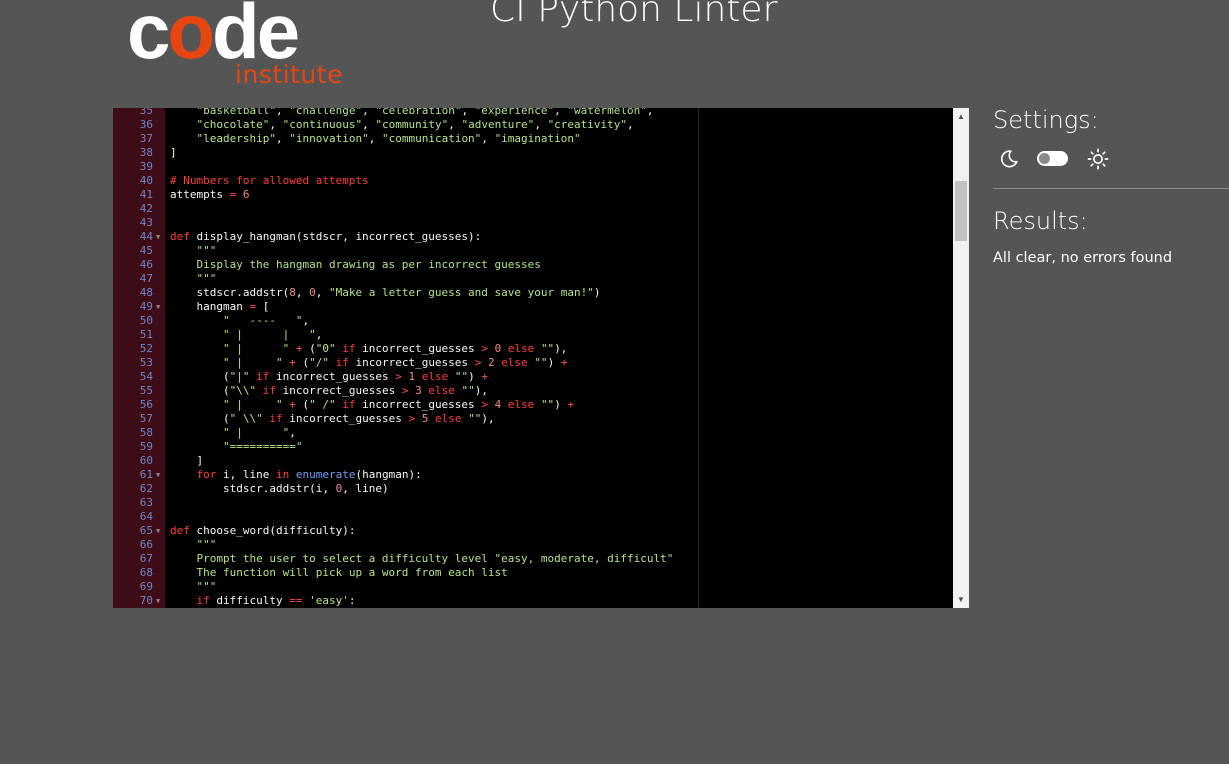  What do you see at coordinates (1098, 159) in the screenshot?
I see `sun-icon` at bounding box center [1098, 159].